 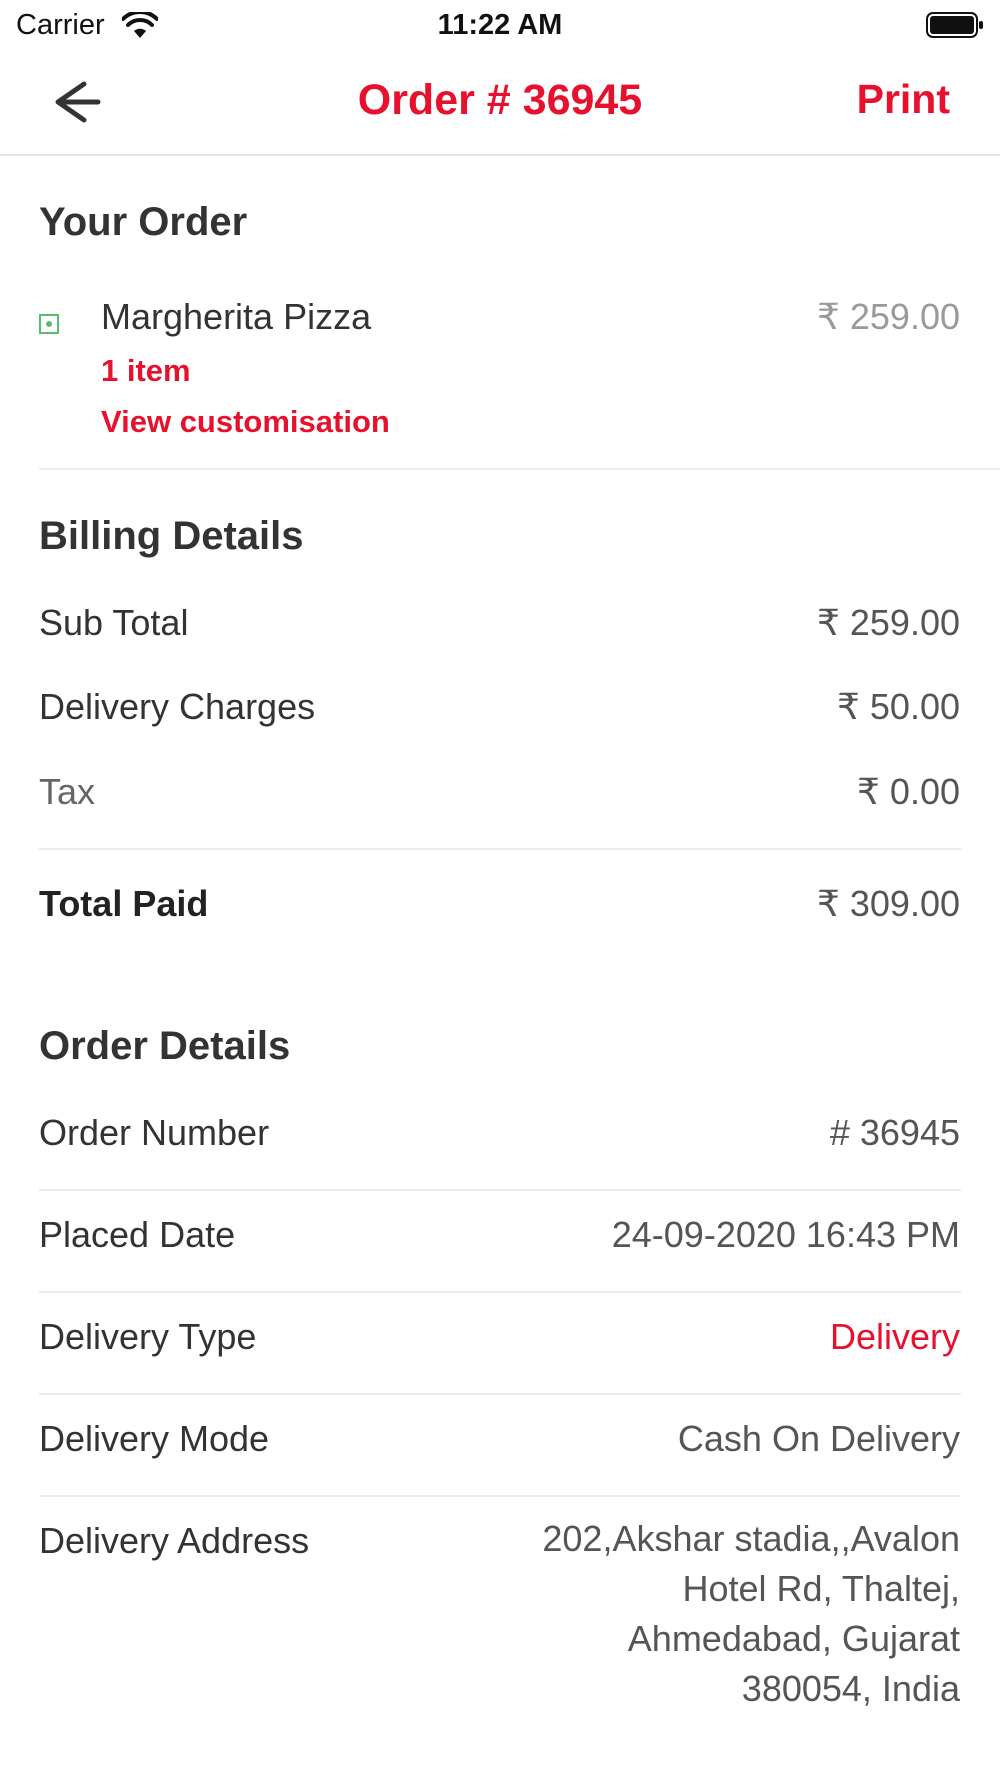 I want to click on page-title: Order # 36945, so click(x=500, y=100).